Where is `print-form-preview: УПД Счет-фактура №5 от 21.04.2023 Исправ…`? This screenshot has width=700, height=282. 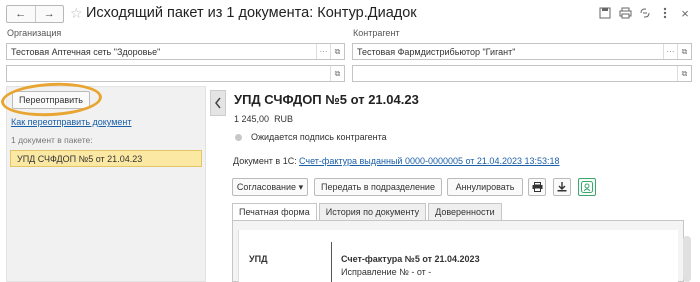
print-form-preview: УПД Счет-фактура №5 от 21.04.2023 Исправ… is located at coordinates (458, 256).